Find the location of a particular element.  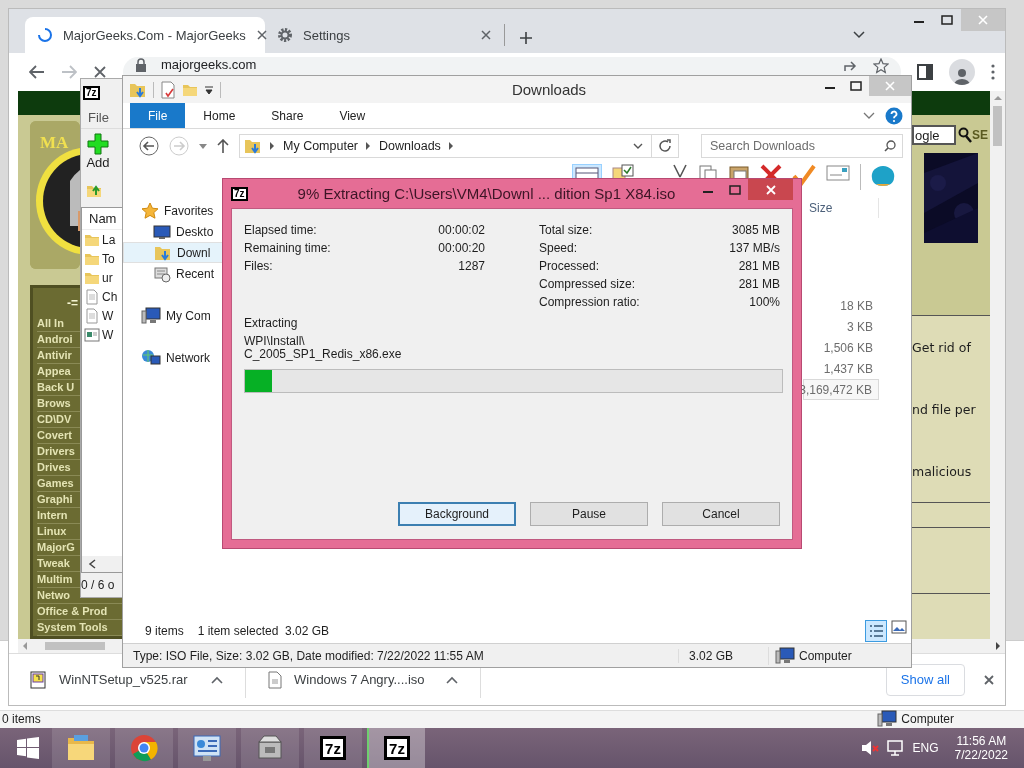

file-size: 18 KB is located at coordinates (841, 305).